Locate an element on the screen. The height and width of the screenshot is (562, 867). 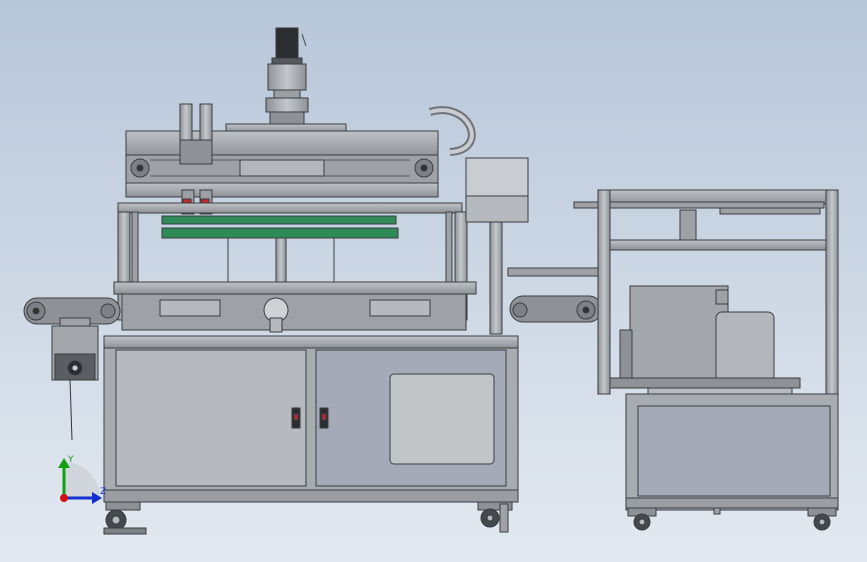
print-table is located at coordinates (295, 288).